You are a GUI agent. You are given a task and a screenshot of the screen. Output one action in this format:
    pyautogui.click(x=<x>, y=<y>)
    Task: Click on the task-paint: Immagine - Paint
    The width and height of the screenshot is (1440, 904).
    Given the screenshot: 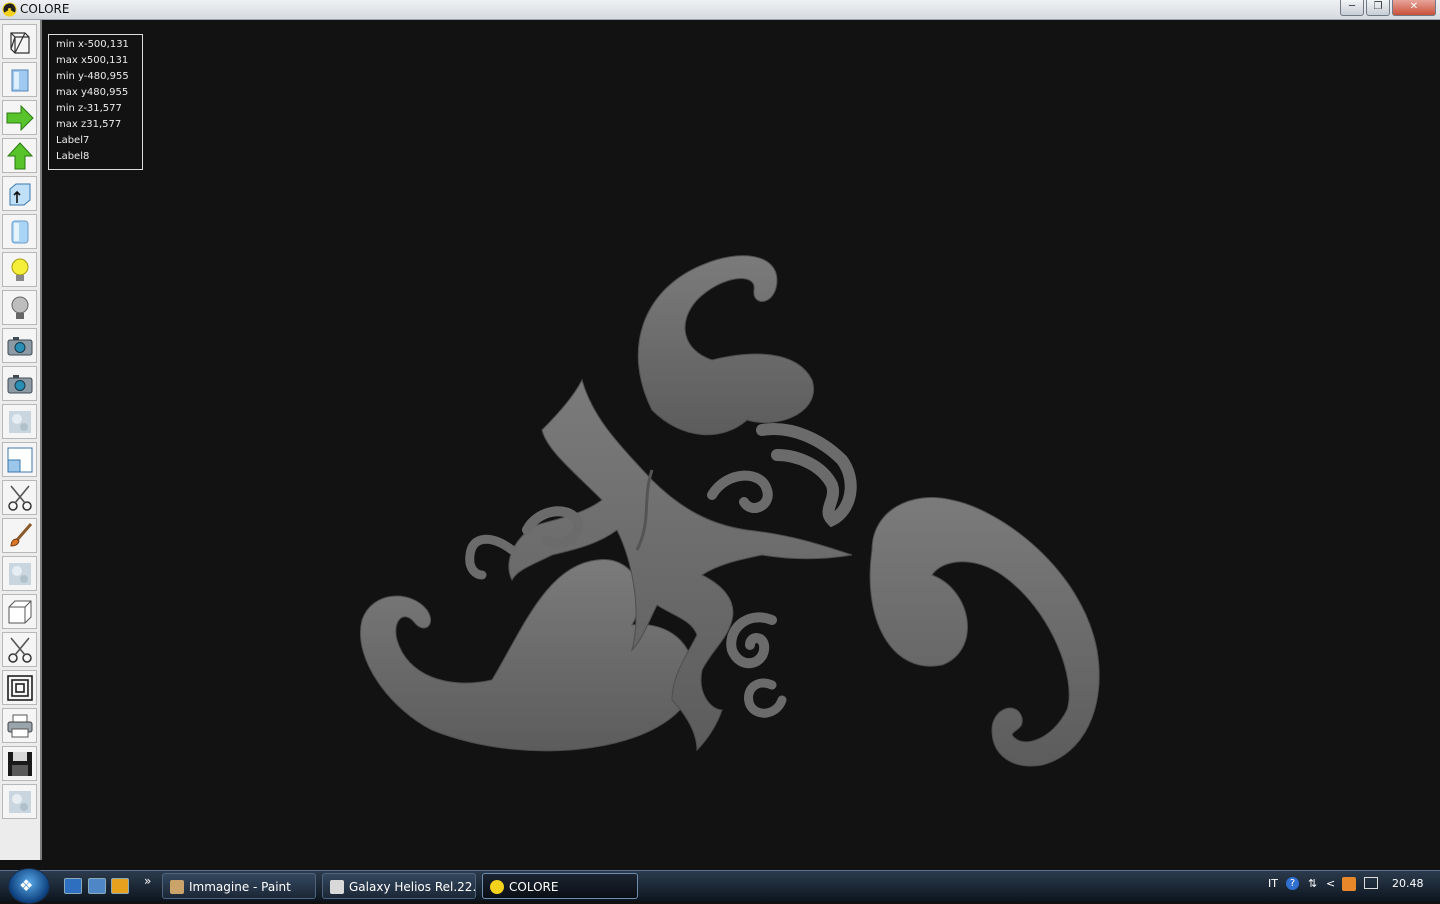 What is the action you would take?
    pyautogui.click(x=239, y=886)
    